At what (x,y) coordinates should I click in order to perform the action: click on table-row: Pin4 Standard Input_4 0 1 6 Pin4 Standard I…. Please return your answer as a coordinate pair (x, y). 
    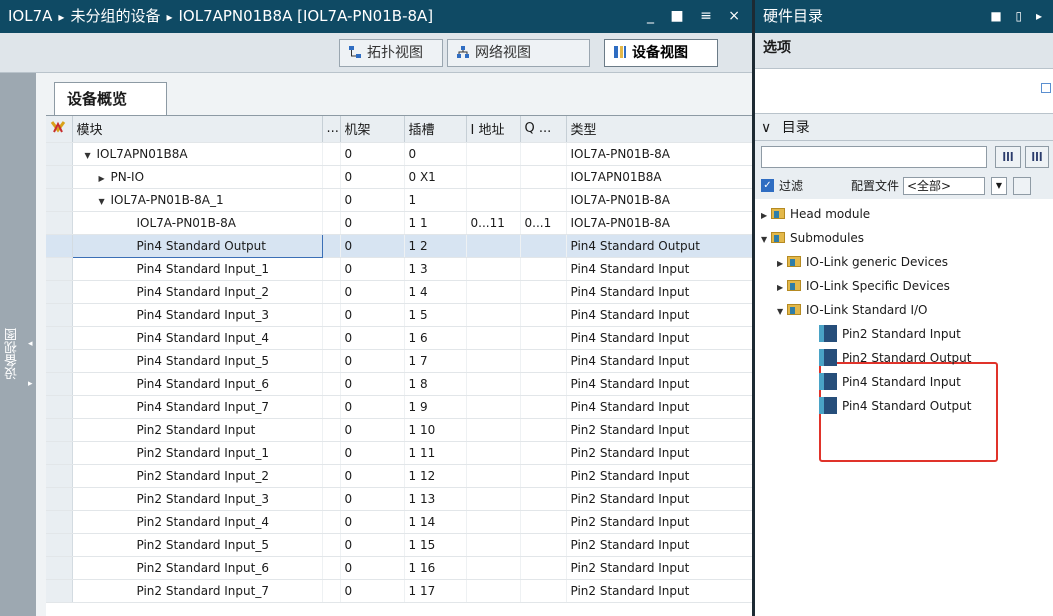
    Looking at the image, I should click on (399, 338).